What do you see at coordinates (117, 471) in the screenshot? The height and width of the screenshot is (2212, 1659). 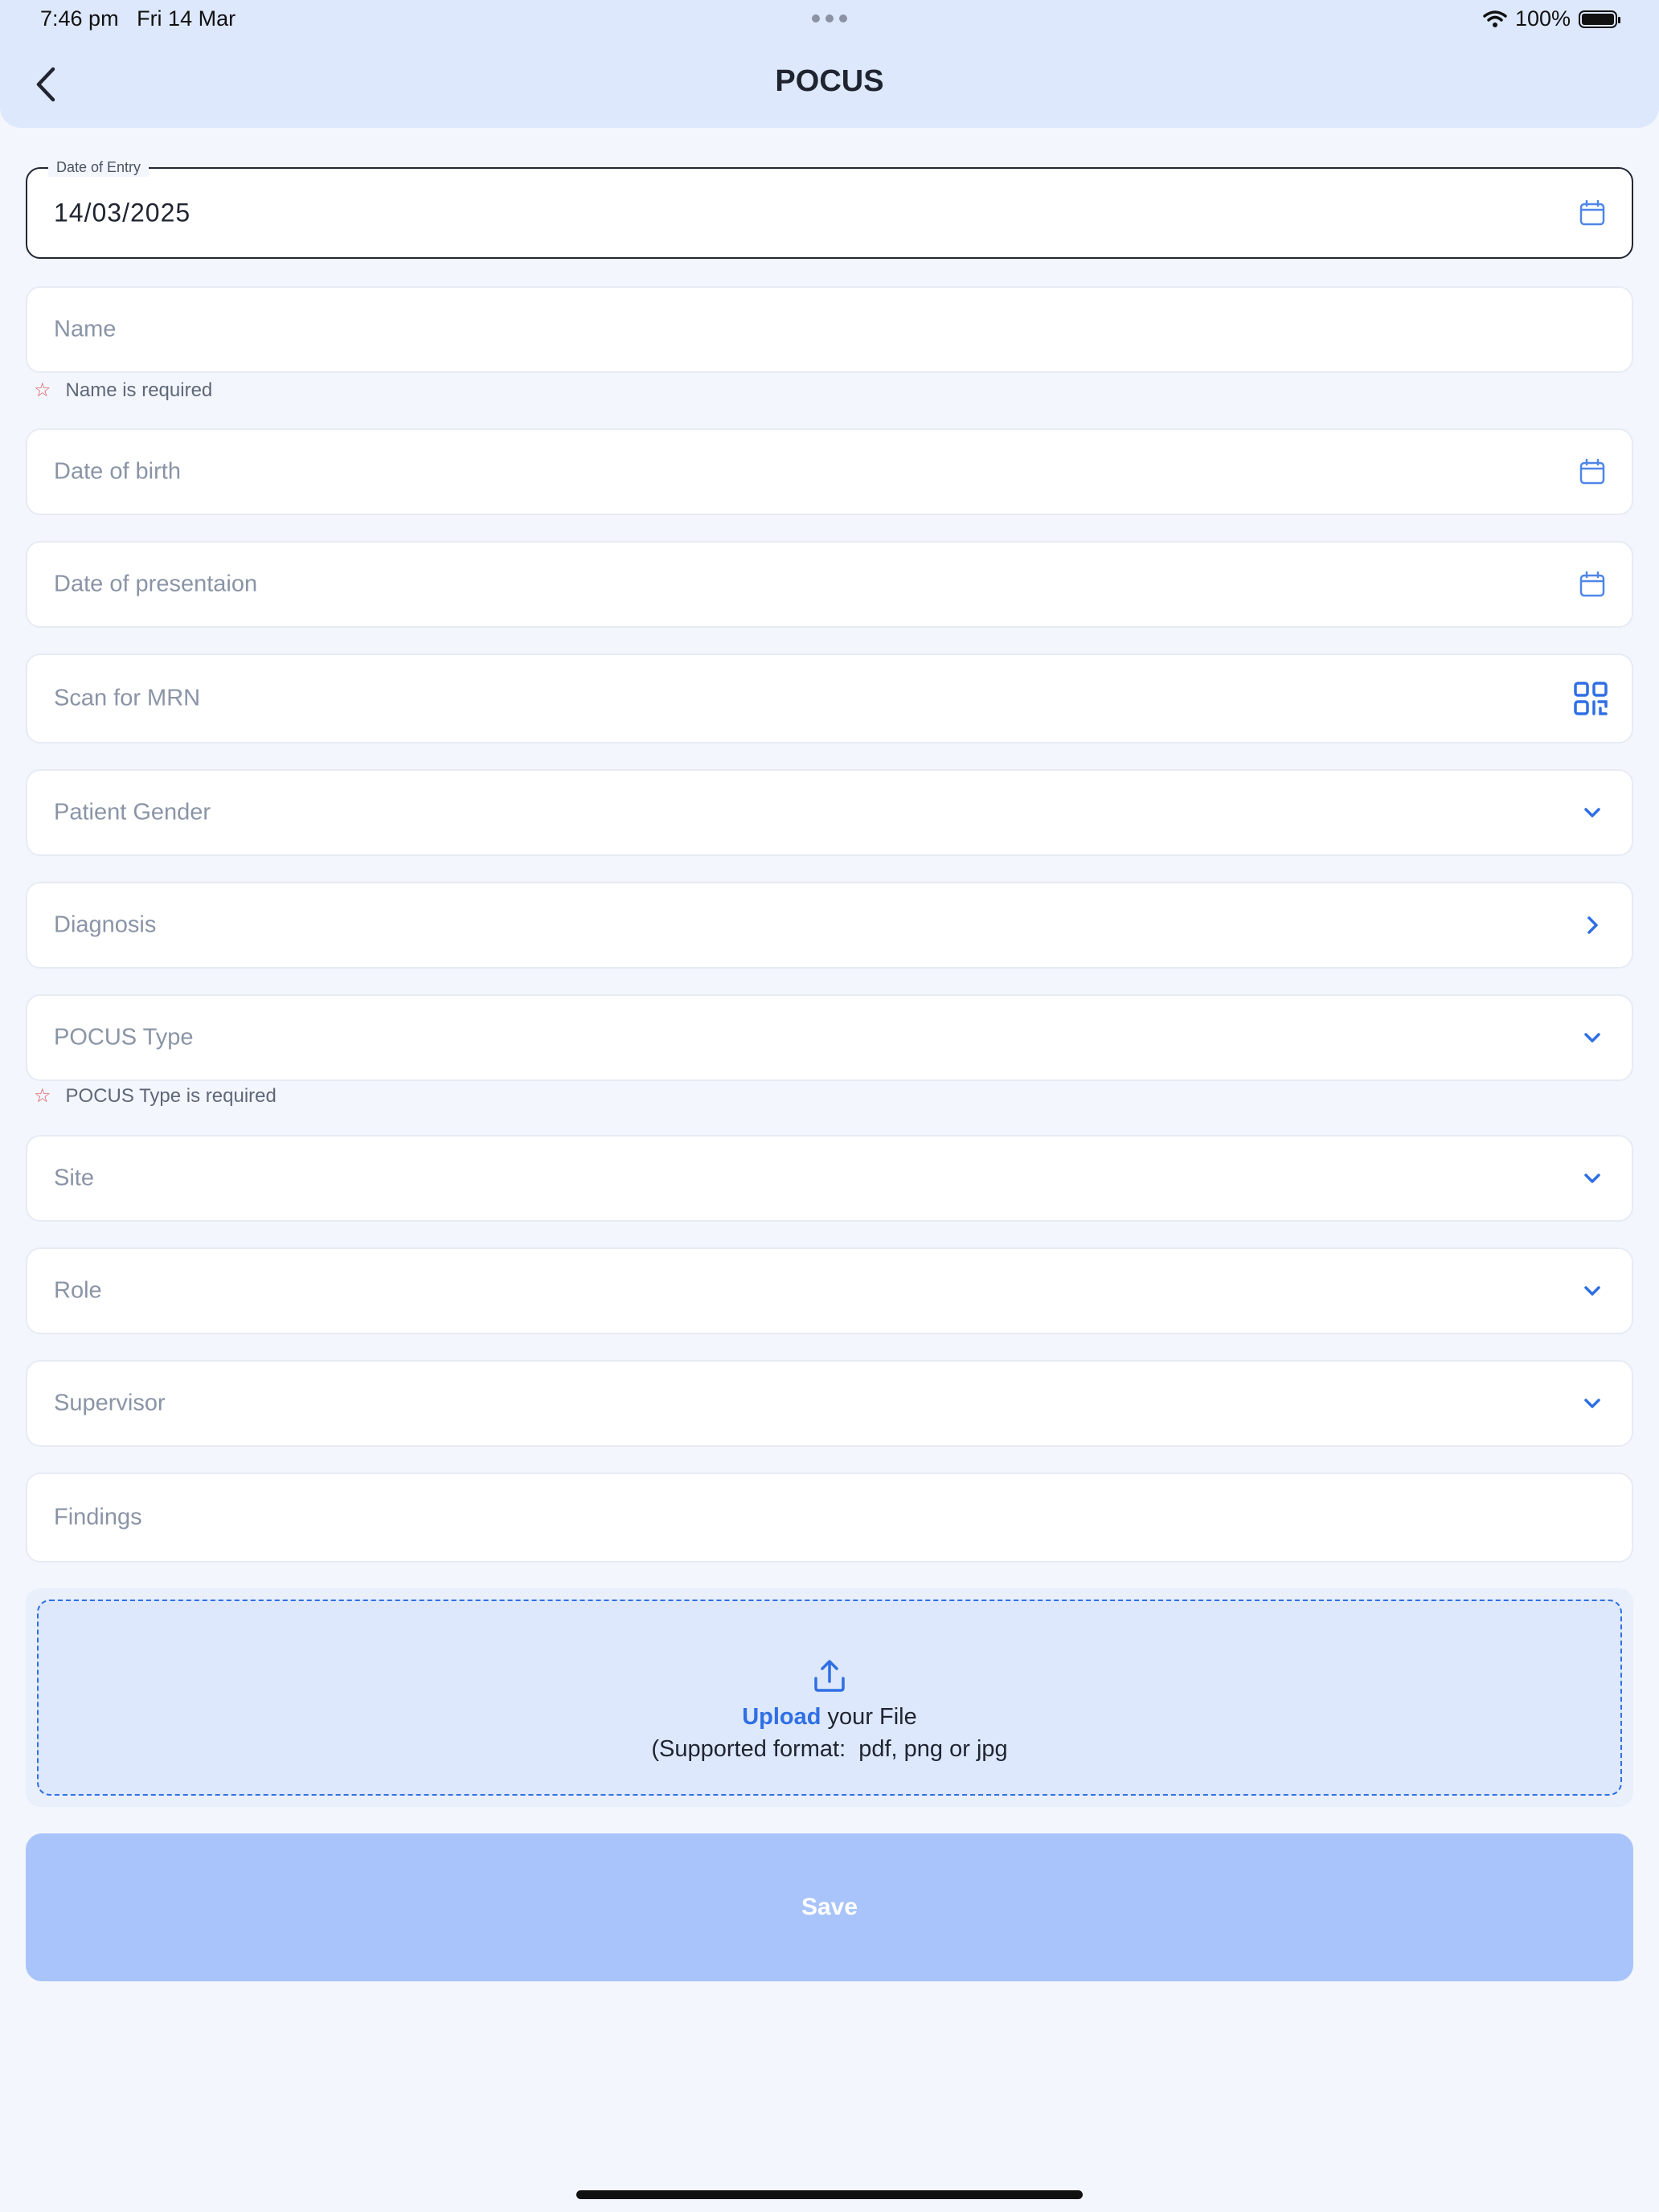 I see `date-of-birth-placeholder: Date of birth` at bounding box center [117, 471].